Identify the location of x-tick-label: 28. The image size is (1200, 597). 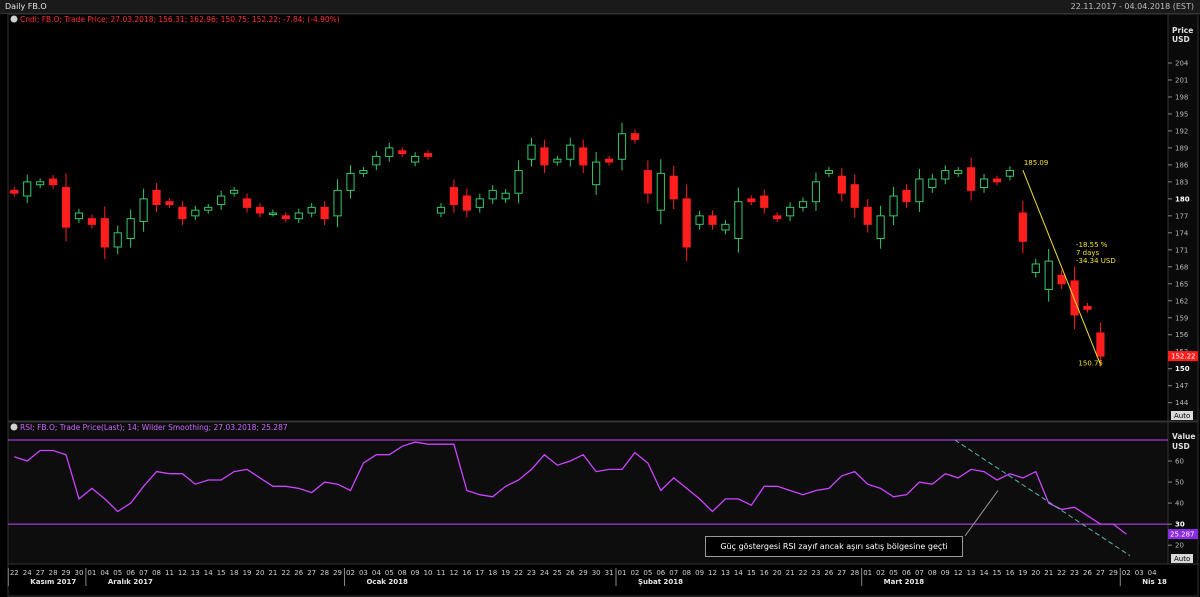
(854, 573).